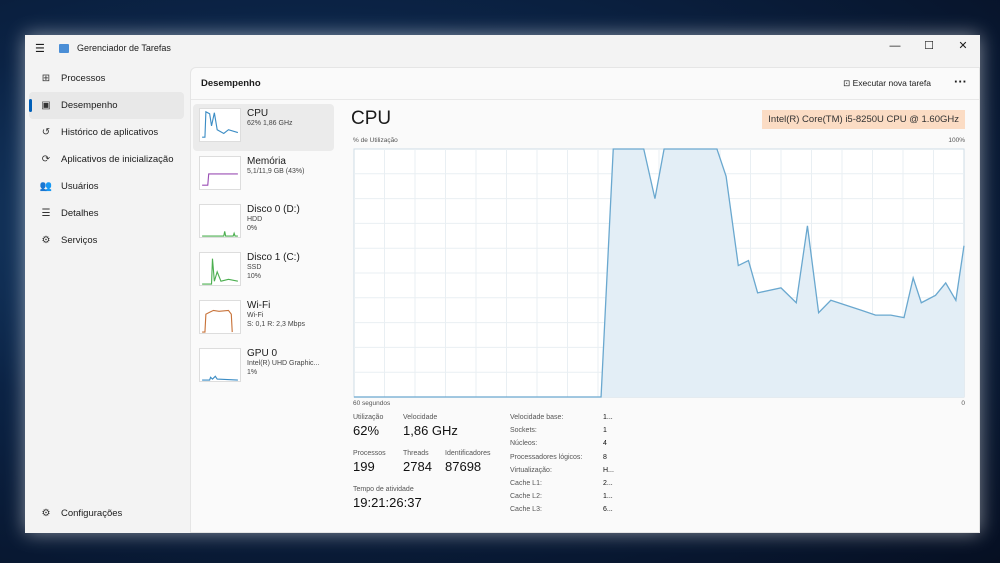  What do you see at coordinates (255, 315) in the screenshot?
I see `device-sub1: Wi-Fi` at bounding box center [255, 315].